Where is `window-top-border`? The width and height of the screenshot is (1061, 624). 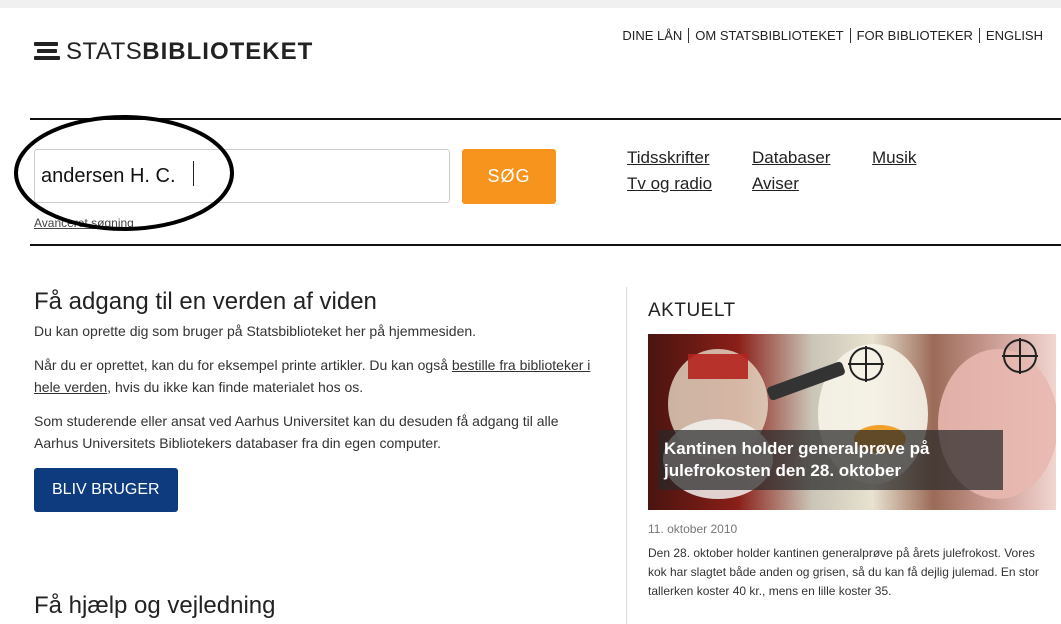
window-top-border is located at coordinates (530, 4).